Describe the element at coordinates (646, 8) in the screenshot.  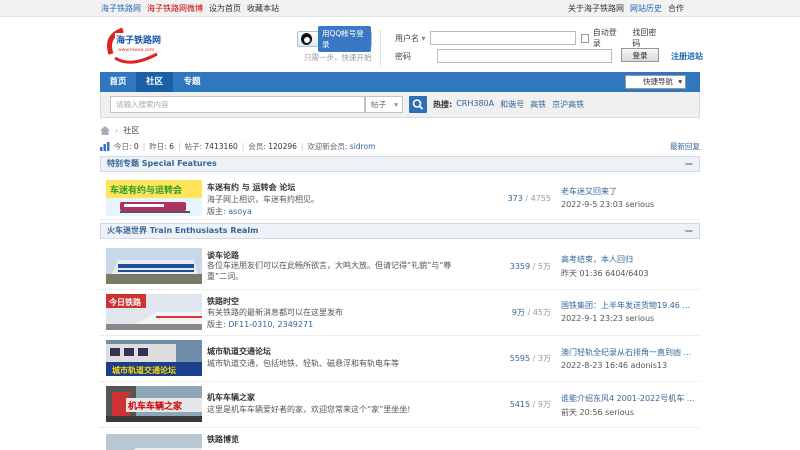
I see `top-link-history: 网站历史` at that location.